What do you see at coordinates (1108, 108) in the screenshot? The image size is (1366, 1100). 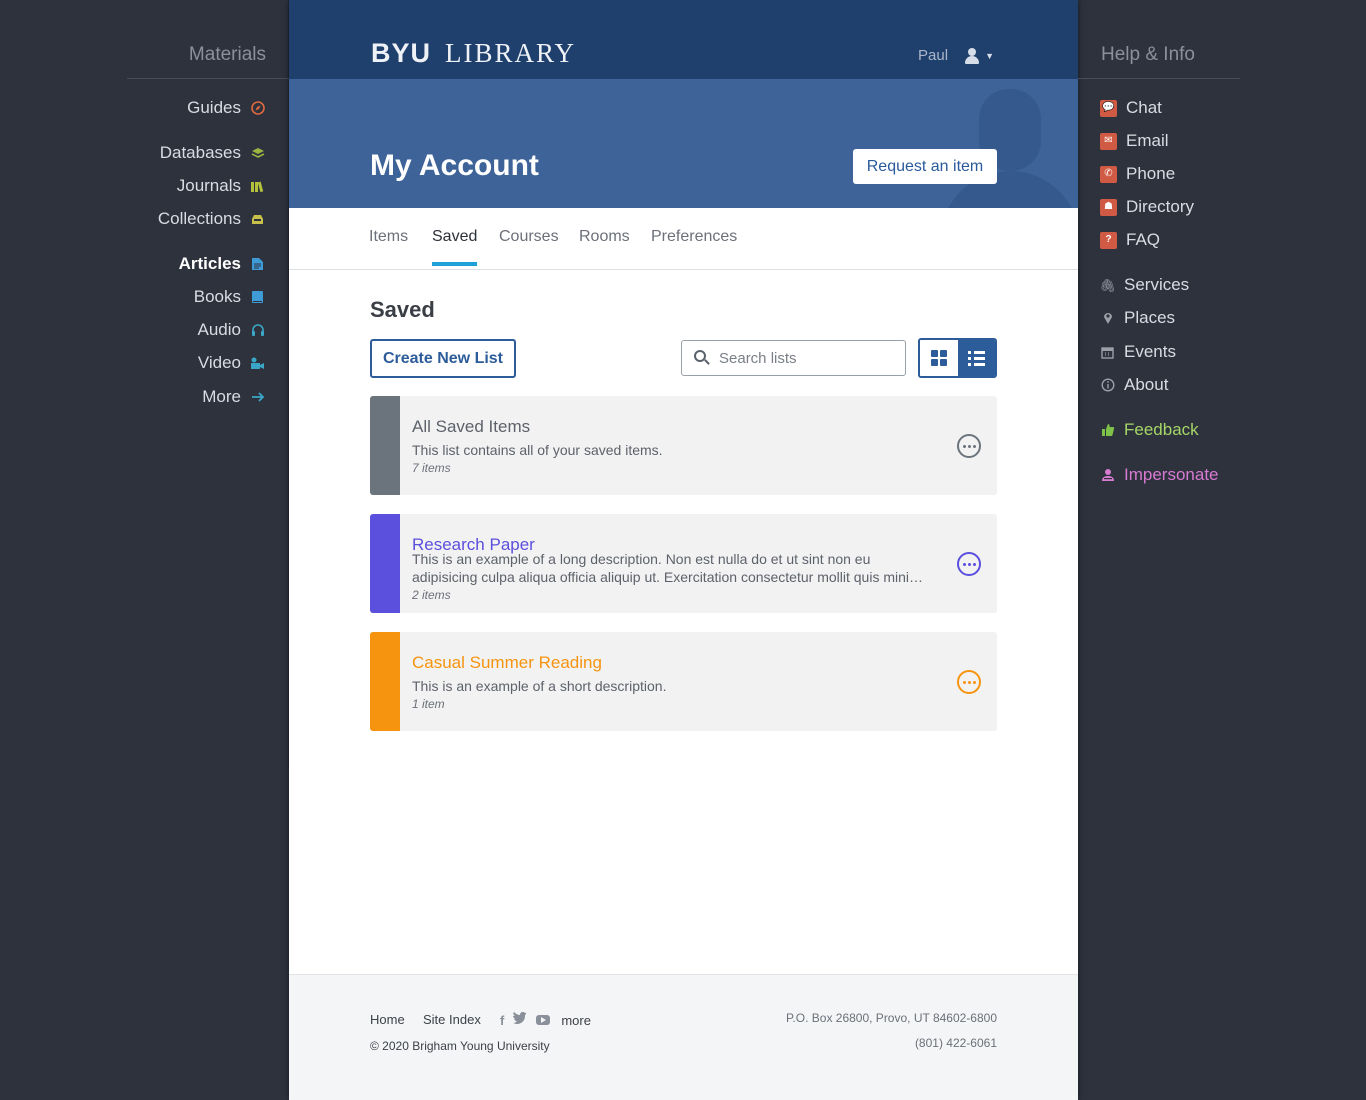 I see `chat-icon: 💬` at bounding box center [1108, 108].